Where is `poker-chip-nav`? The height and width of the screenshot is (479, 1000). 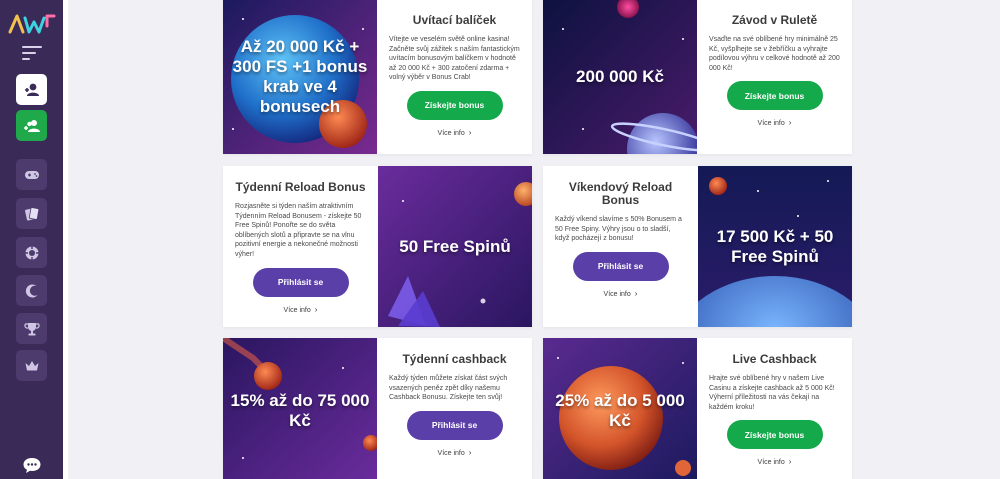
poker-chip-nav is located at coordinates (31, 252).